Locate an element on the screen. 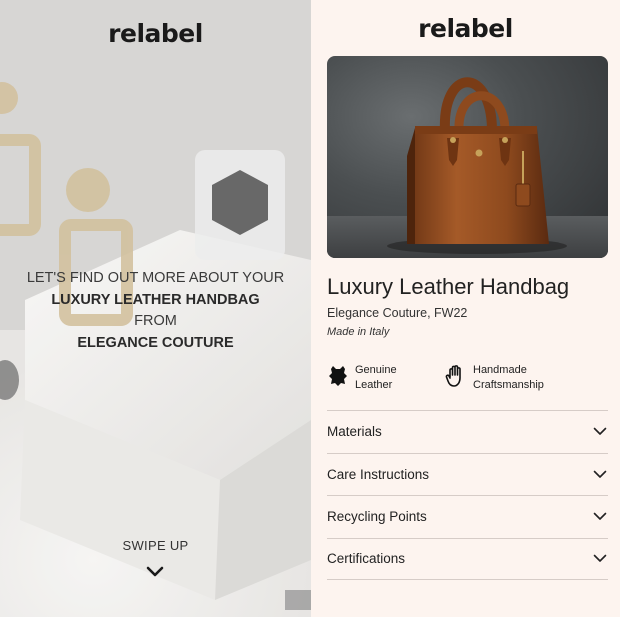 Image resolution: width=620 pixels, height=617 pixels. feature-label-line-1: Handmade is located at coordinates (500, 370).